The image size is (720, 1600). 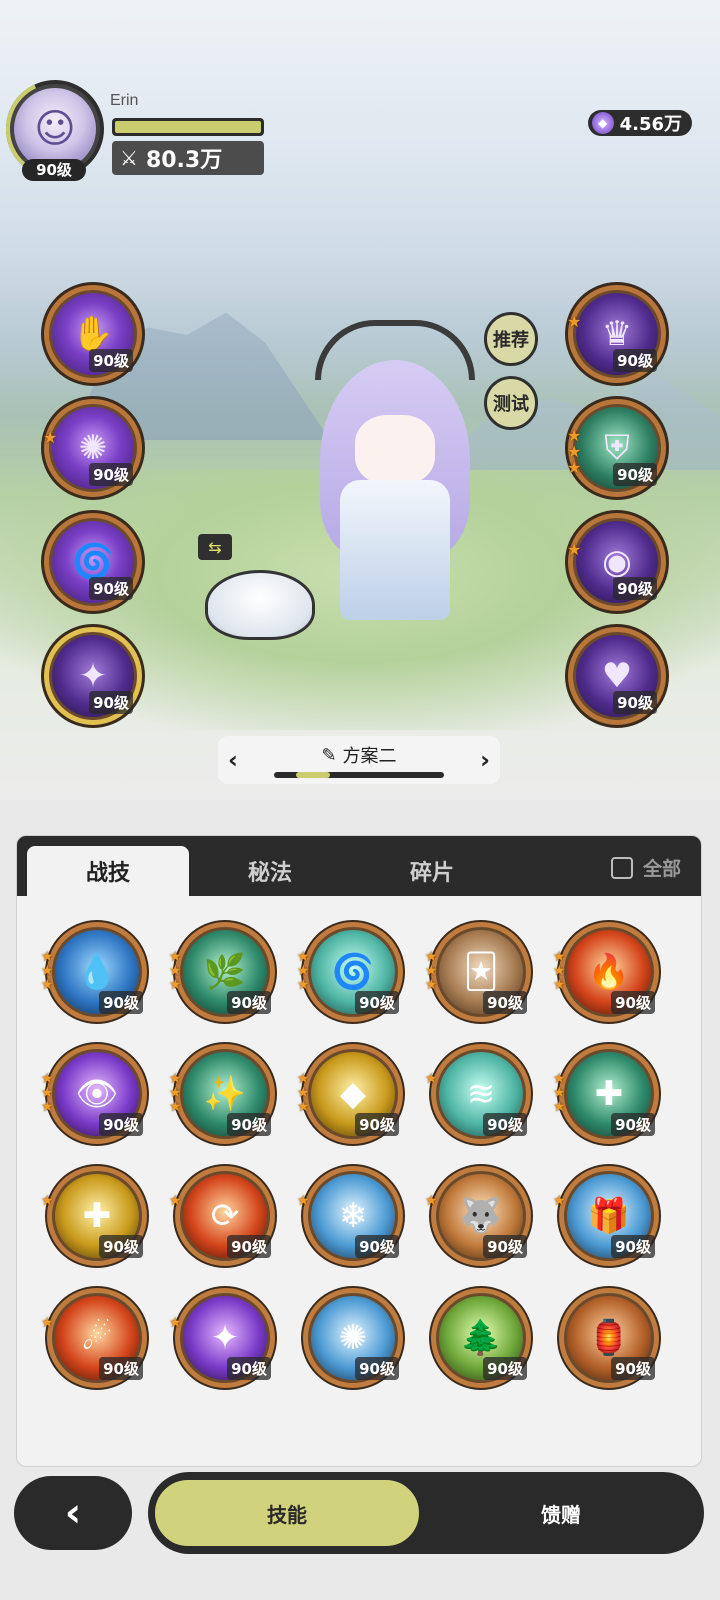 I want to click on combat-power: ⚔ 80.3万, so click(x=188, y=158).